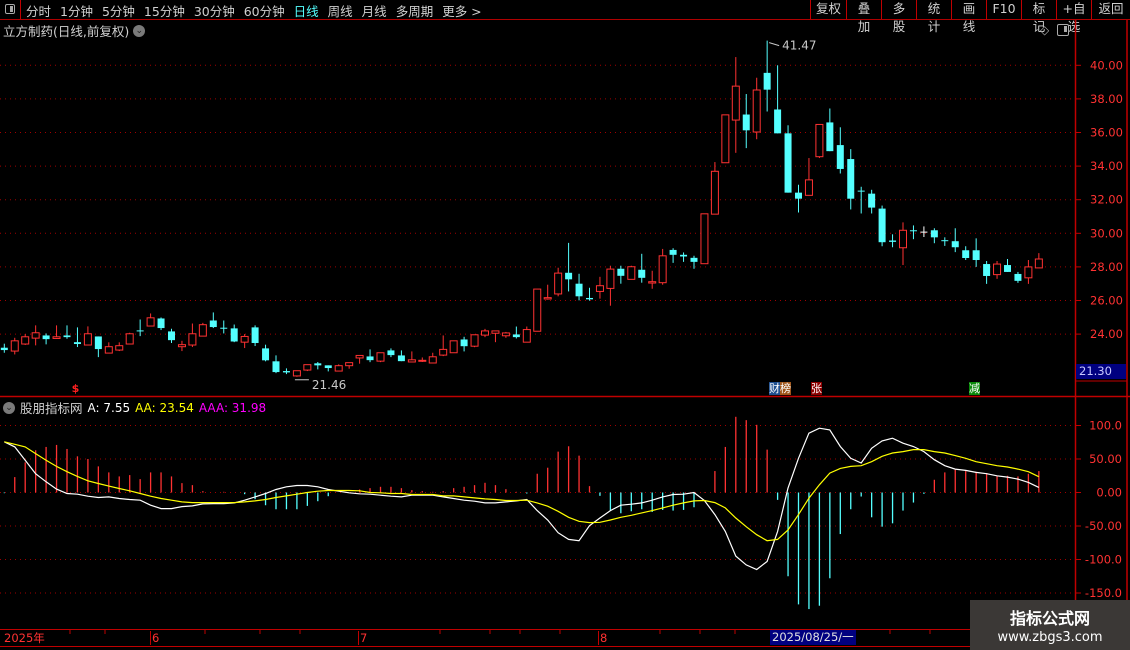 This screenshot has width=1130, height=650. What do you see at coordinates (1106, 65) in the screenshot?
I see `price-tick-label: 40.00` at bounding box center [1106, 65].